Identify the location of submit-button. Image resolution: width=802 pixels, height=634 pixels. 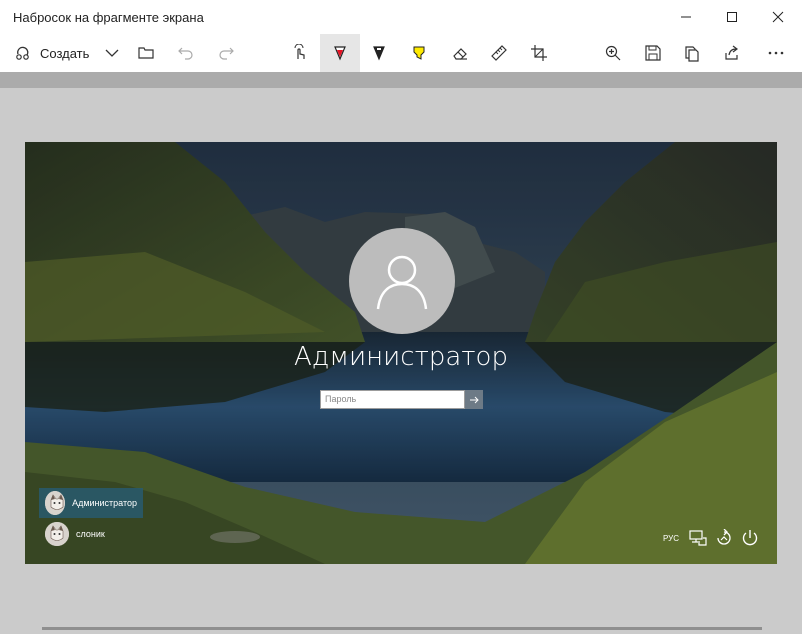
(474, 399).